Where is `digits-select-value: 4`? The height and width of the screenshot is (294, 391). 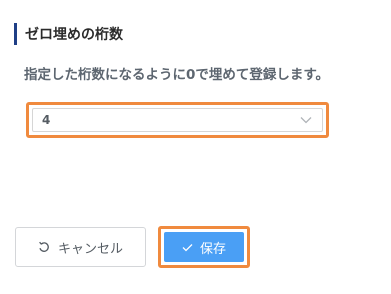
digits-select-value: 4 is located at coordinates (46, 120).